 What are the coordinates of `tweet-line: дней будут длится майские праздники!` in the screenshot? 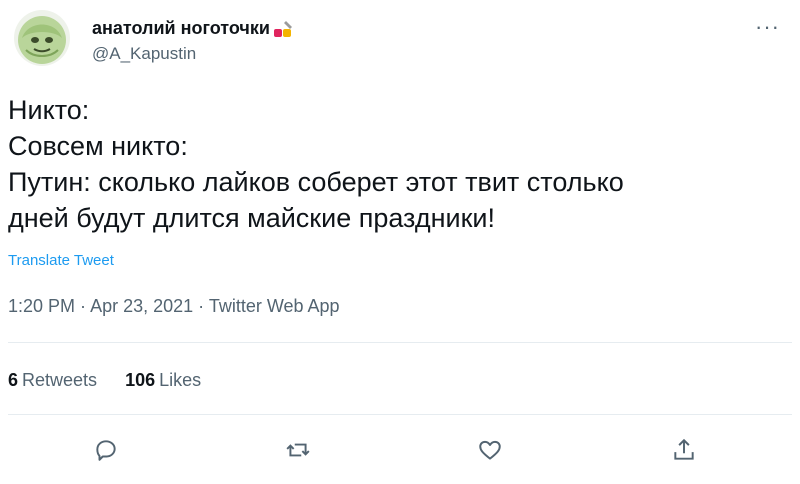 It's located at (251, 218).